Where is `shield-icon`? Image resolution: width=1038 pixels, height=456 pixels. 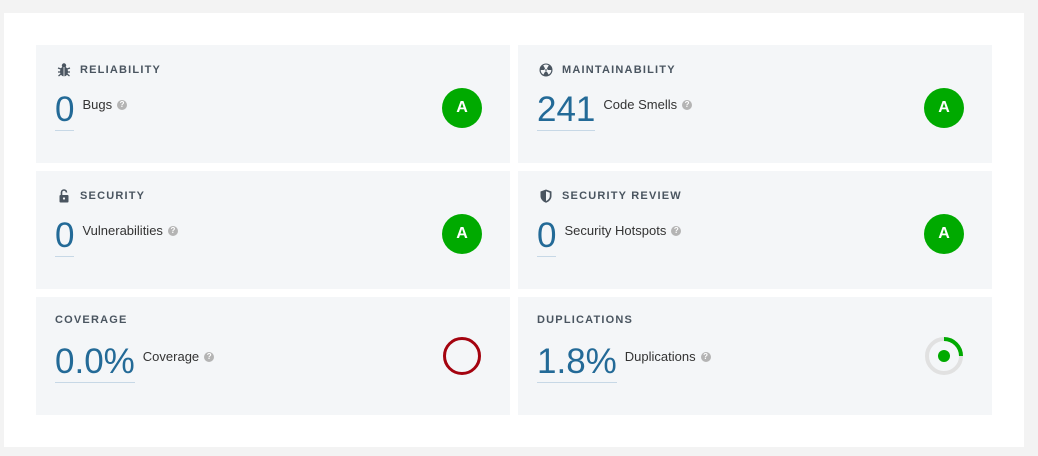 shield-icon is located at coordinates (546, 196).